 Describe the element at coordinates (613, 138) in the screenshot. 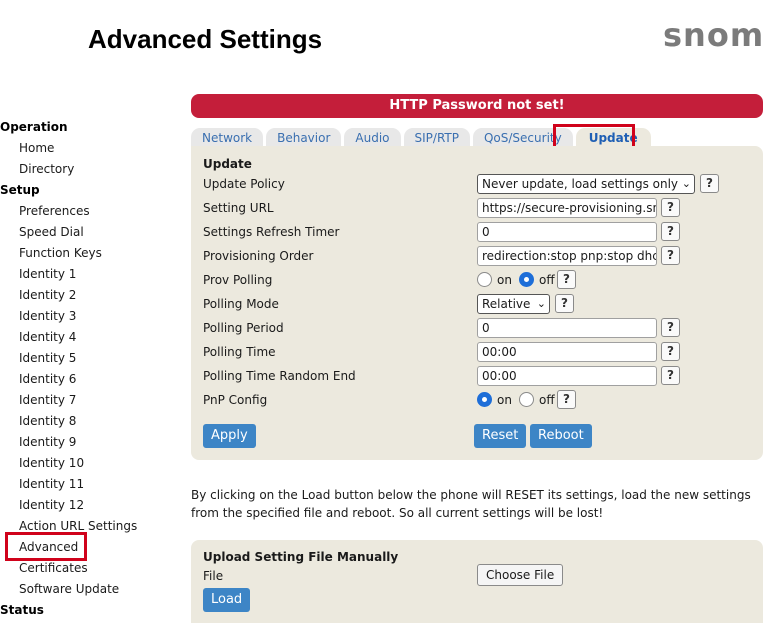

I see `tab-update: Update` at that location.